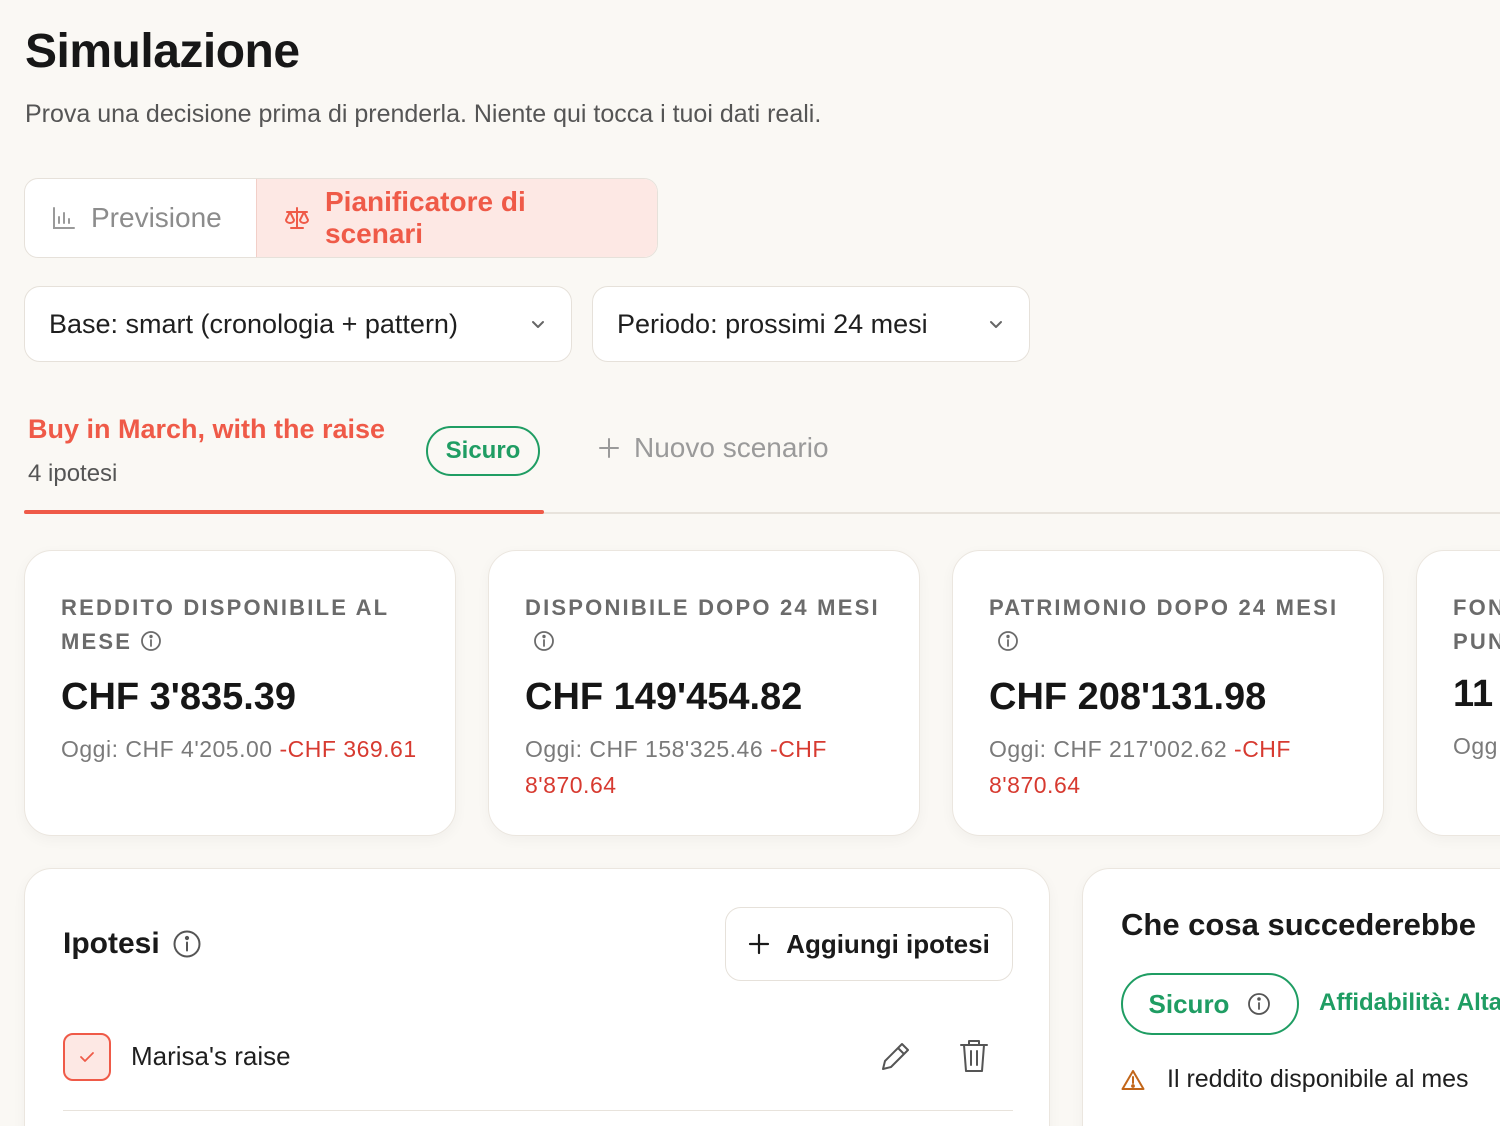 This screenshot has height=1126, width=1500. What do you see at coordinates (731, 447) in the screenshot?
I see `new-scenario-label: Nuovo scenario` at bounding box center [731, 447].